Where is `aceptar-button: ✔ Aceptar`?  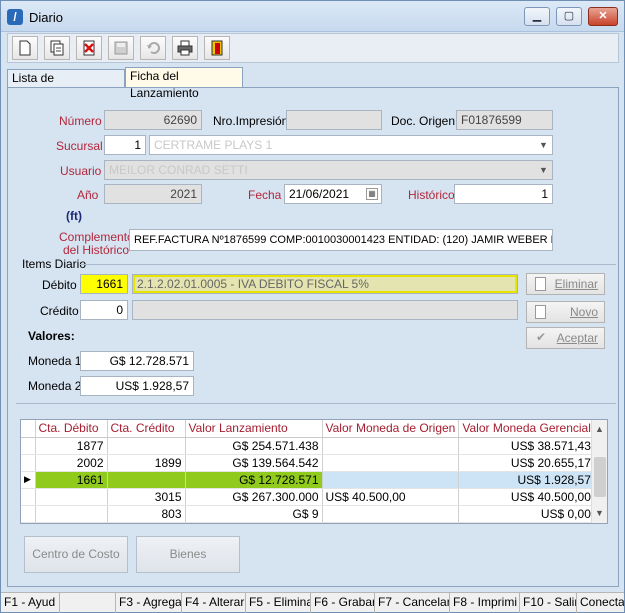 aceptar-button: ✔ Aceptar is located at coordinates (565, 338).